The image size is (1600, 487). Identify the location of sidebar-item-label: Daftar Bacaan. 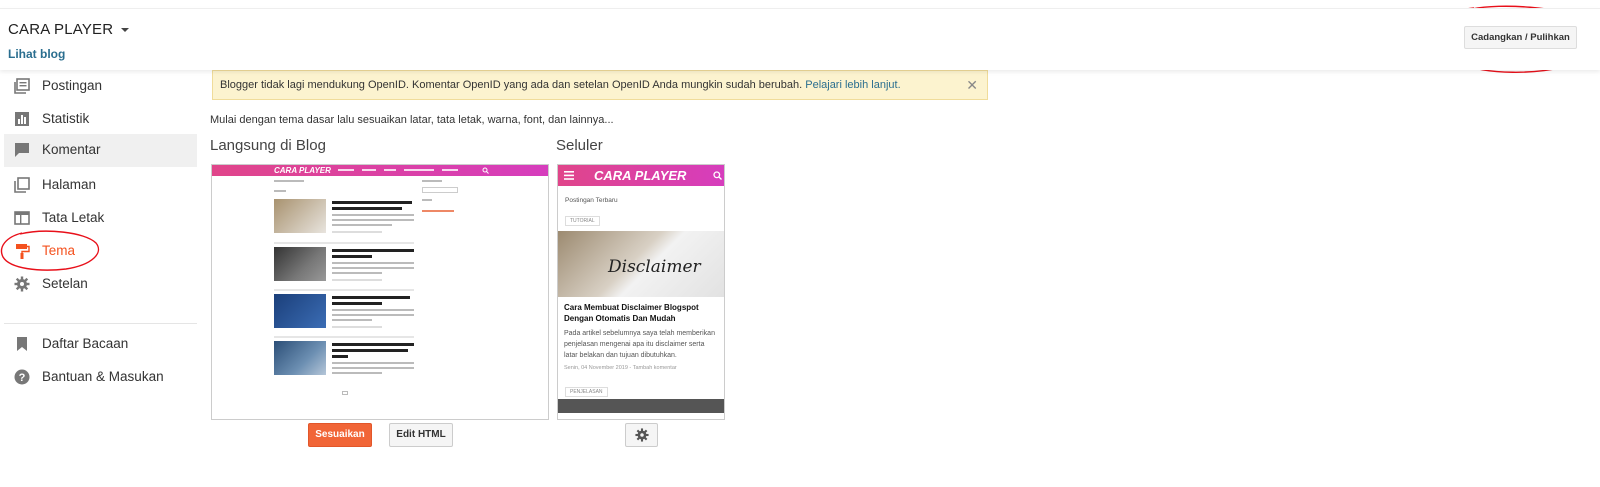
(85, 343).